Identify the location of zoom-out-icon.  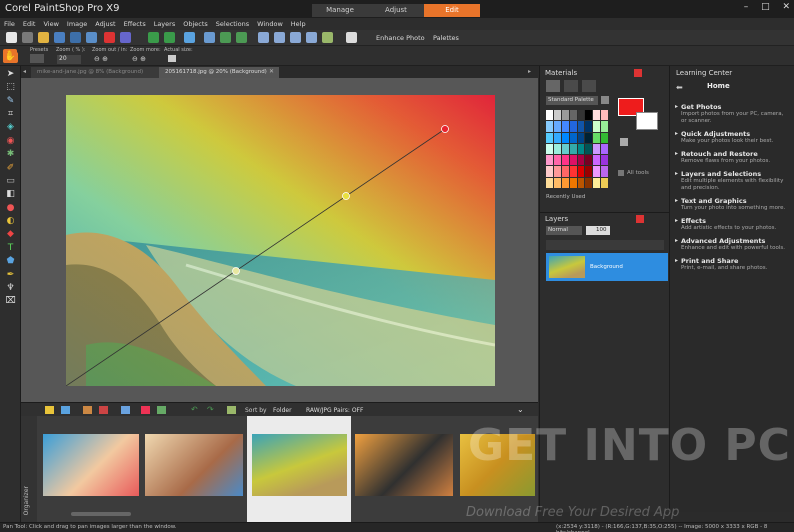
(311, 37).